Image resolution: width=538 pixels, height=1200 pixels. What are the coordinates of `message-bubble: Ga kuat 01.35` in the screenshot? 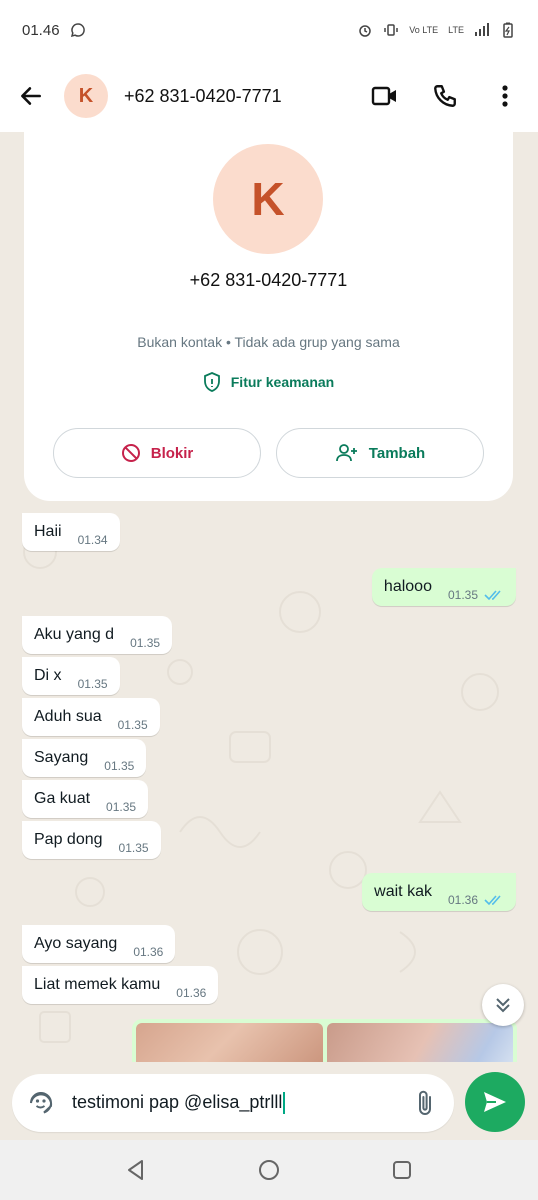 It's located at (85, 799).